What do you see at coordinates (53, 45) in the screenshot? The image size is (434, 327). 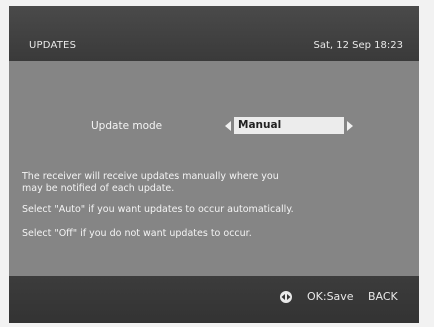 I see `page-title: UPDATES` at bounding box center [53, 45].